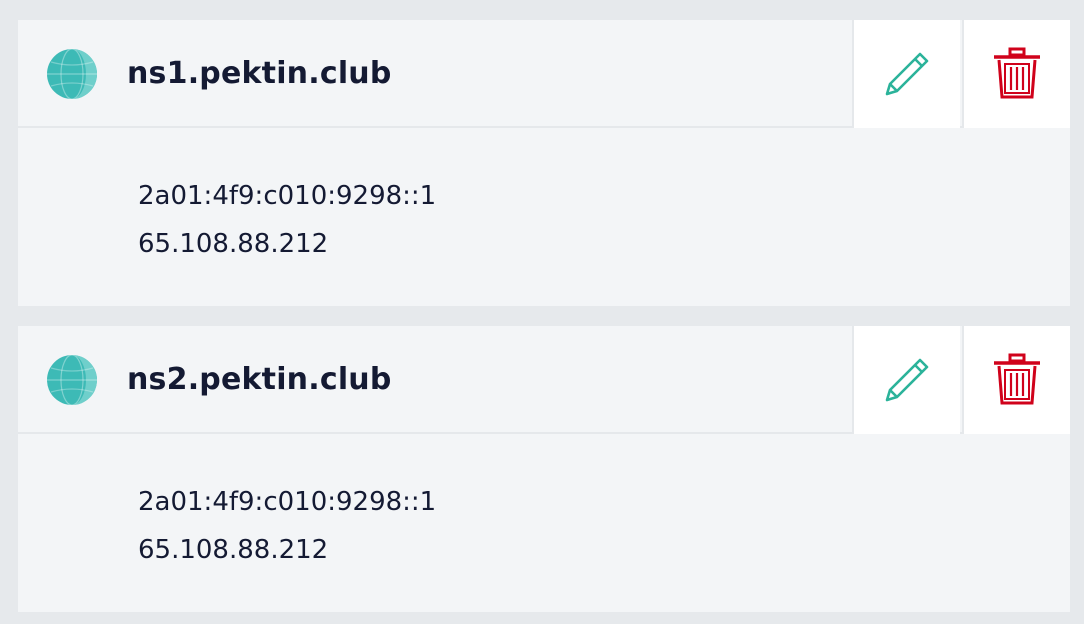  What do you see at coordinates (259, 379) in the screenshot?
I see `nameserver-hostname: ns2.pektin.club` at bounding box center [259, 379].